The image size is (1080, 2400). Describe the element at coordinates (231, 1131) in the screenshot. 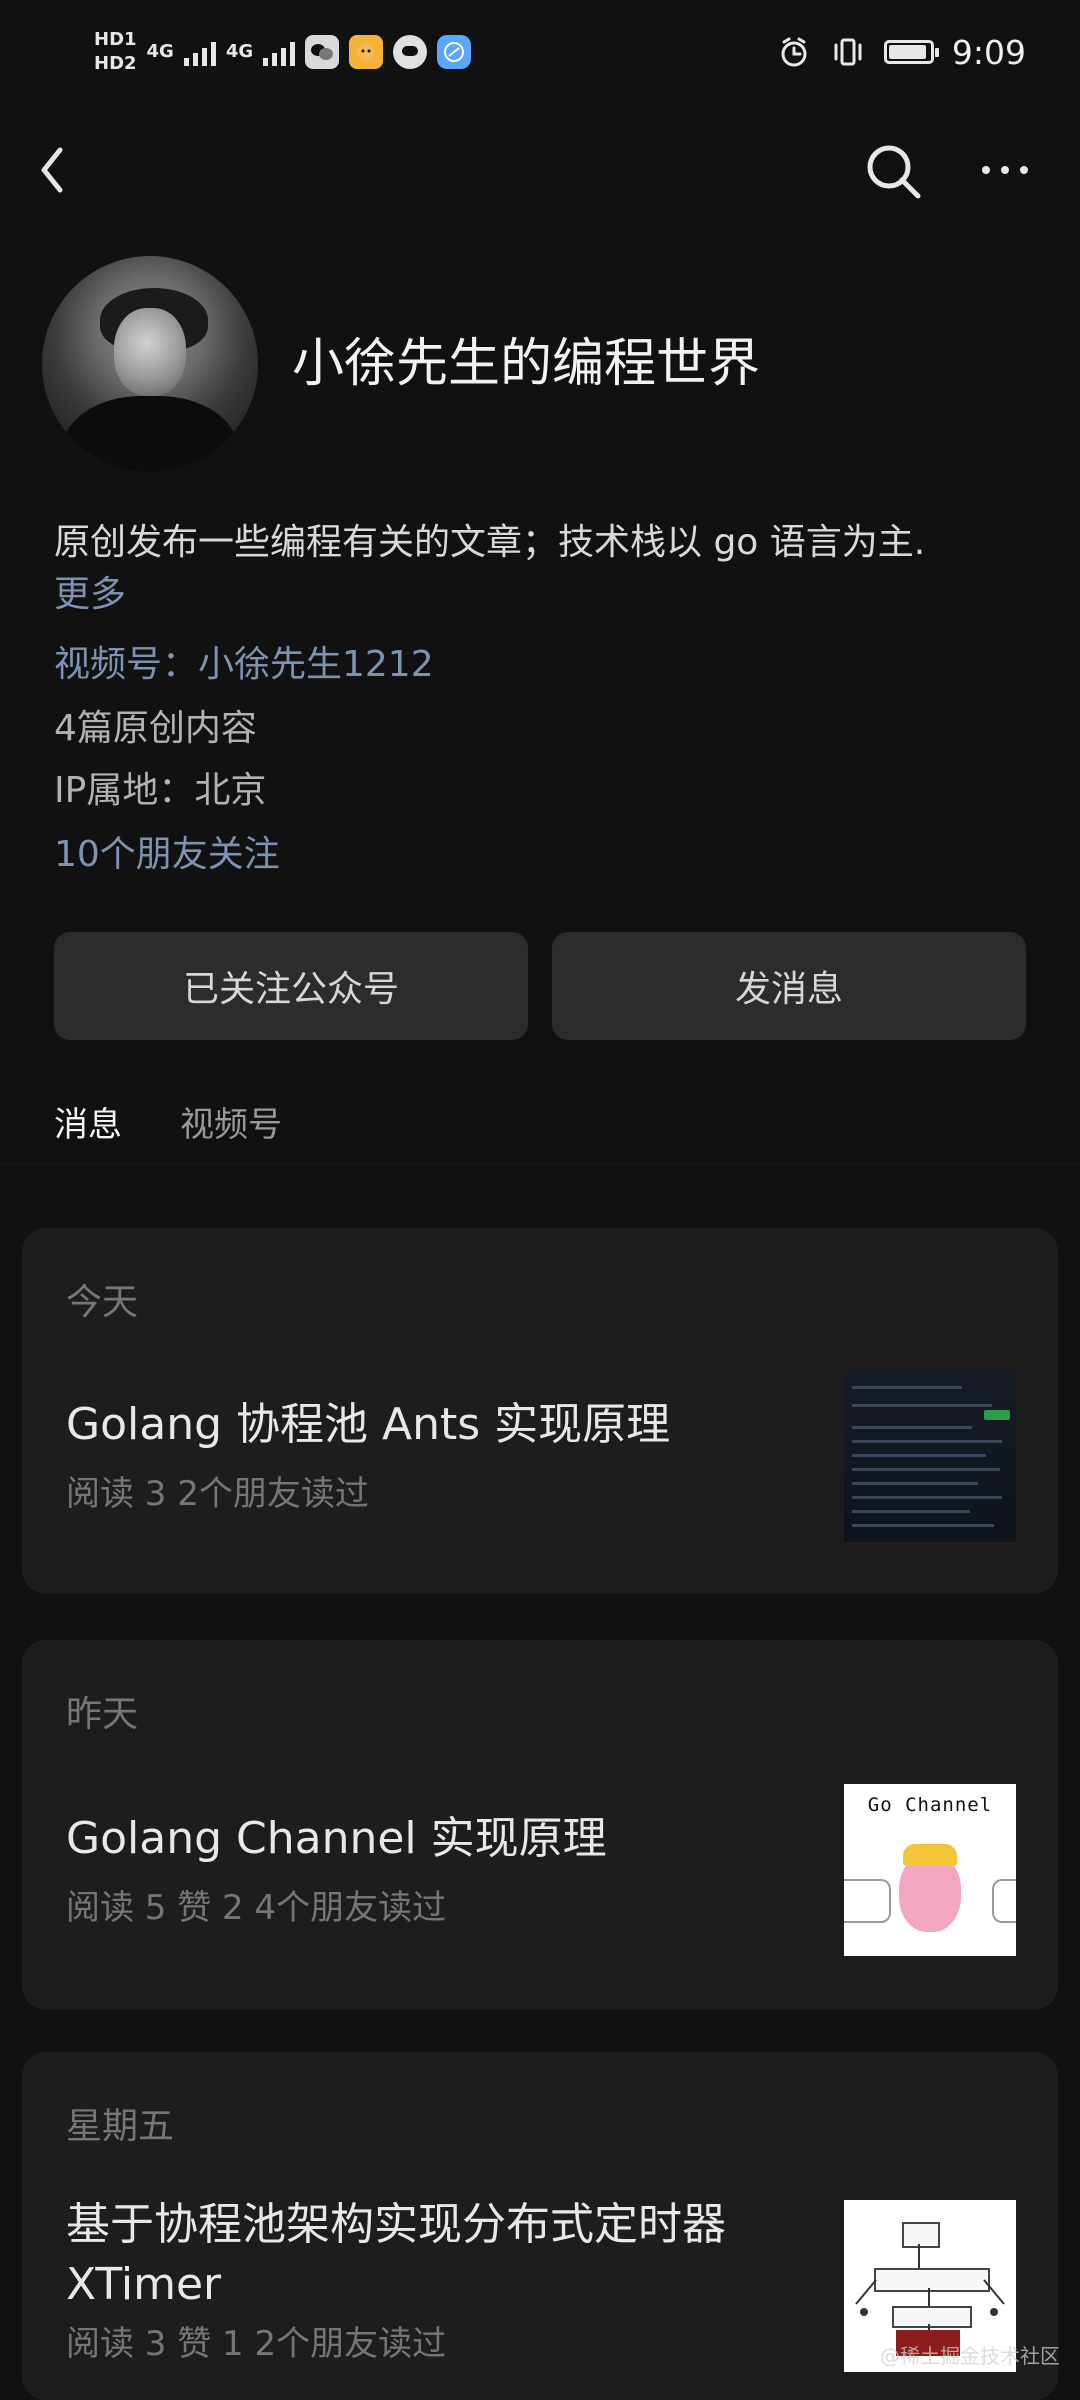

I see `tab-video-channel: 视频号` at that location.